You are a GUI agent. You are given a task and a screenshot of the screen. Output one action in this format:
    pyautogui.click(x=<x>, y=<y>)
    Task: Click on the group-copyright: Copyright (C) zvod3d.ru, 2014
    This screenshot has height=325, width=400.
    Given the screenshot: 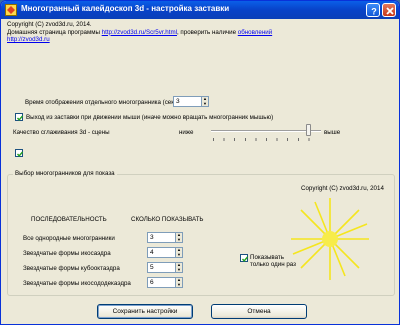 What is the action you would take?
    pyautogui.click(x=342, y=188)
    